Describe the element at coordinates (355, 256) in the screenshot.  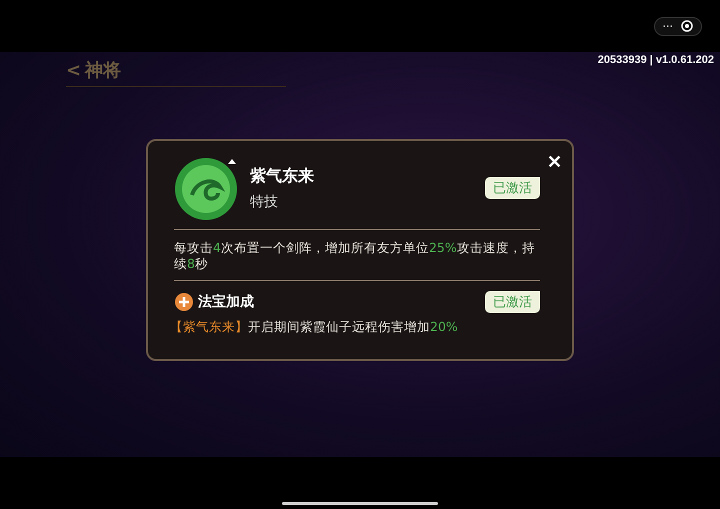
I see `skill-description: 每攻击4次布置一个剑阵，增加所有友方单位25%攻击速度，持续8秒` at that location.